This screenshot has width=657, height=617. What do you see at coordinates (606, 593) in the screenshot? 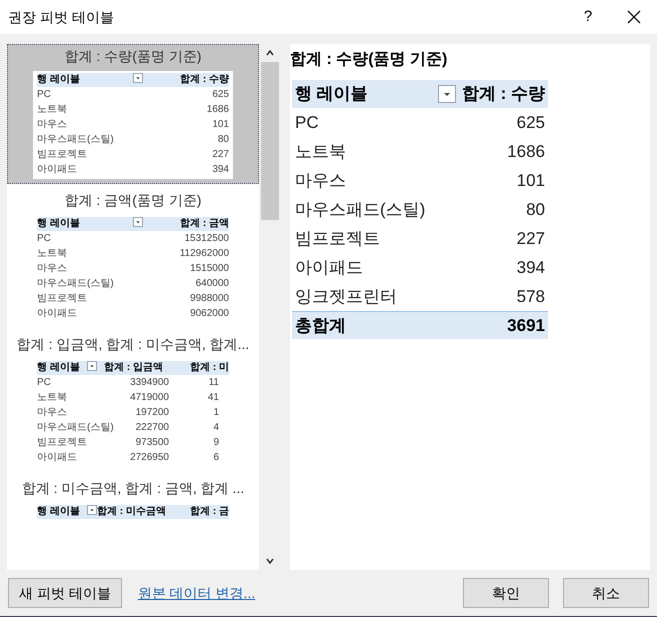
I see `cancel-button: 취소` at bounding box center [606, 593].